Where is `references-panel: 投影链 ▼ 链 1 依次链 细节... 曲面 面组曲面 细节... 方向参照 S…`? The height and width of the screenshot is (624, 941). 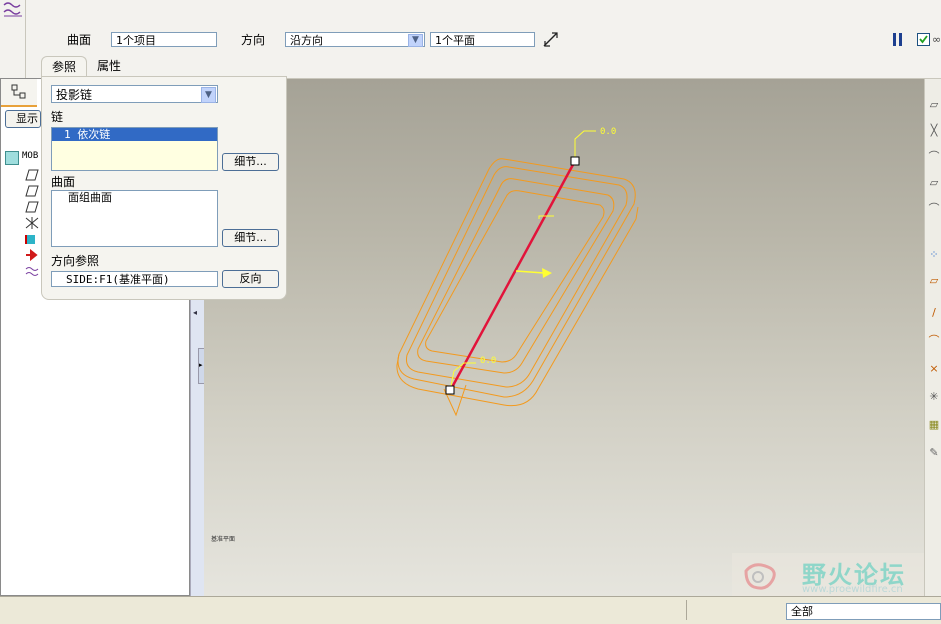
references-panel: 投影链 ▼ 链 1 依次链 细节... 曲面 面组曲面 细节... 方向参照 S… is located at coordinates (164, 188).